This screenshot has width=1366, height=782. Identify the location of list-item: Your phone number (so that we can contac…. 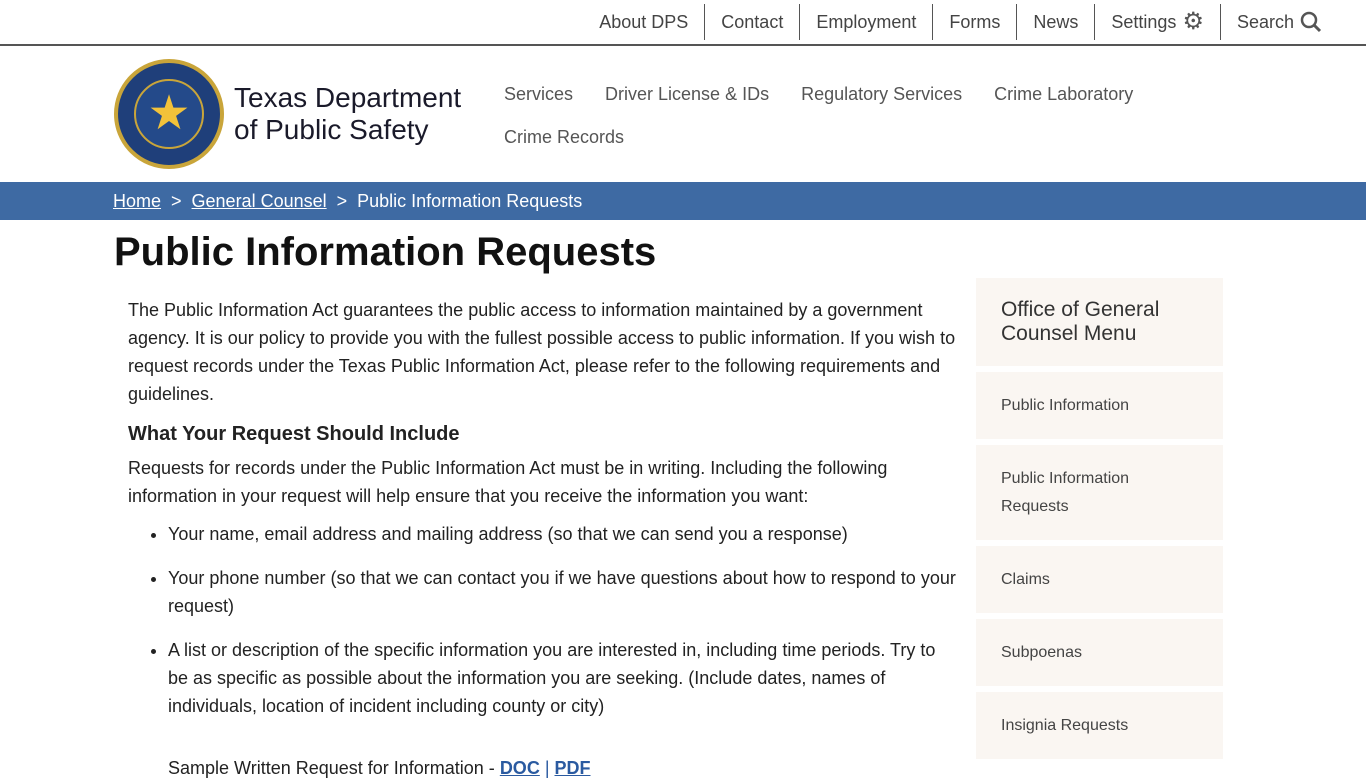
(563, 592).